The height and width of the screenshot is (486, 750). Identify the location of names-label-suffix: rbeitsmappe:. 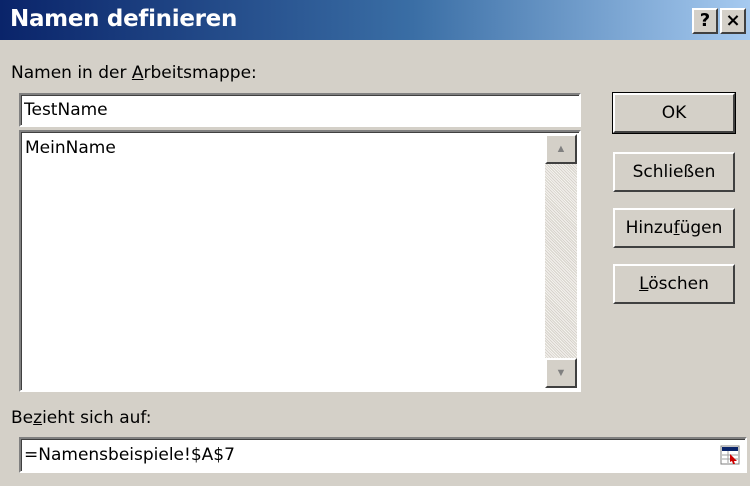
(200, 73).